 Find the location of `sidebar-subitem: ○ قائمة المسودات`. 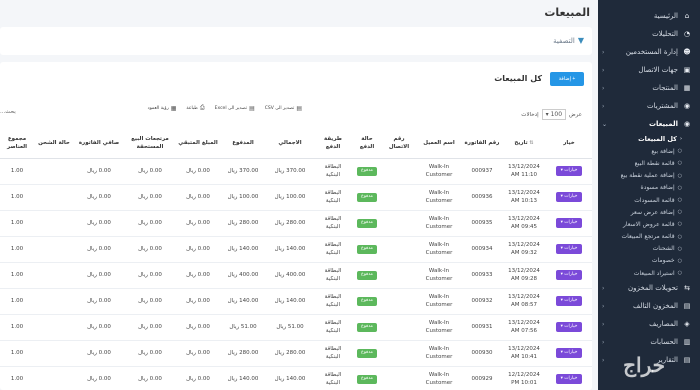

sidebar-subitem: ○ قائمة المسودات is located at coordinates (649, 200).